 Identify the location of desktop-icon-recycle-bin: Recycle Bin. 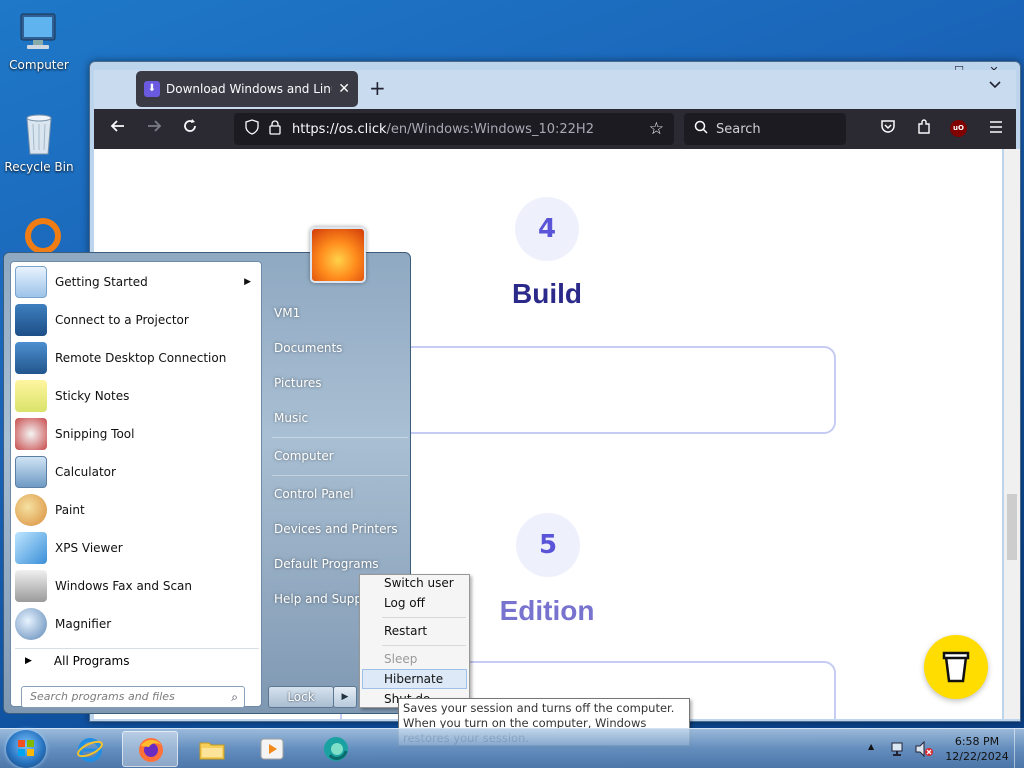
(39, 142).